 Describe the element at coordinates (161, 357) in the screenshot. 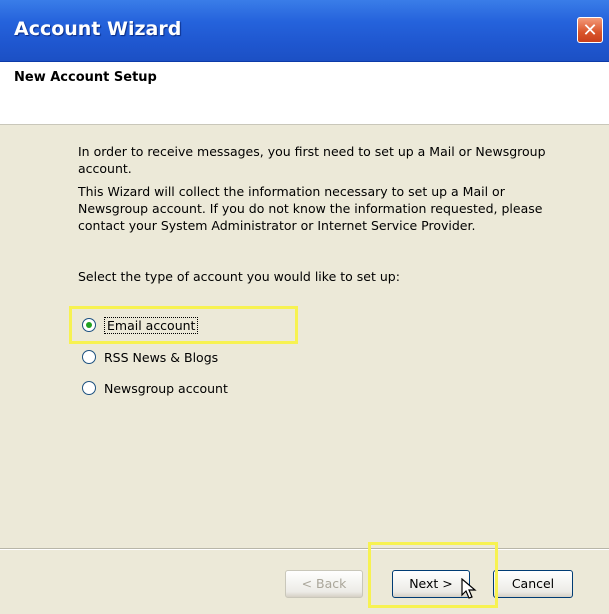

I see `rss-news-blogs-label: RSS News & Blogs` at that location.